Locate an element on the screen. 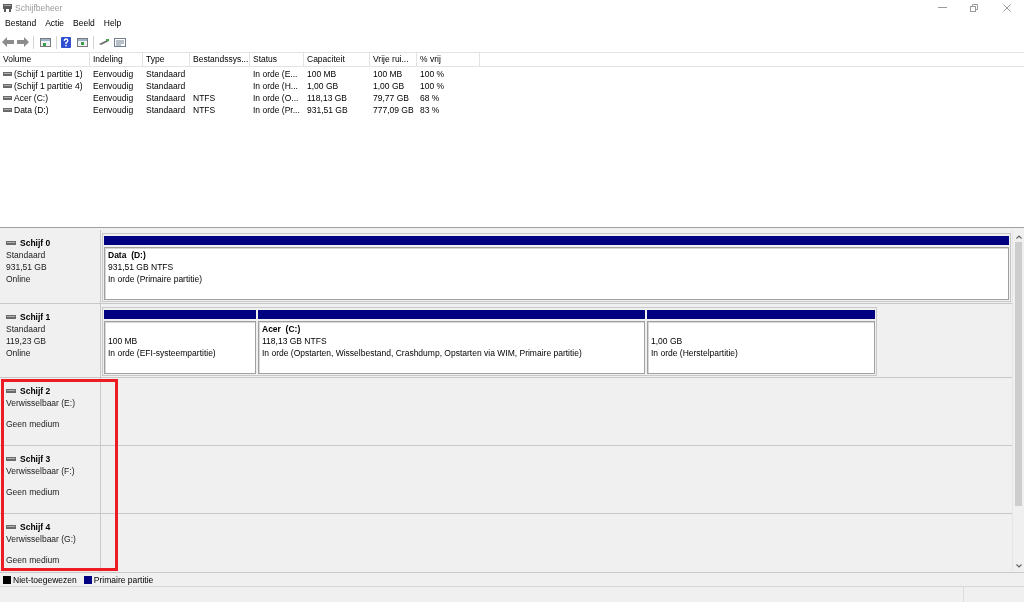 The height and width of the screenshot is (602, 1024). cable-icon is located at coordinates (104, 42).